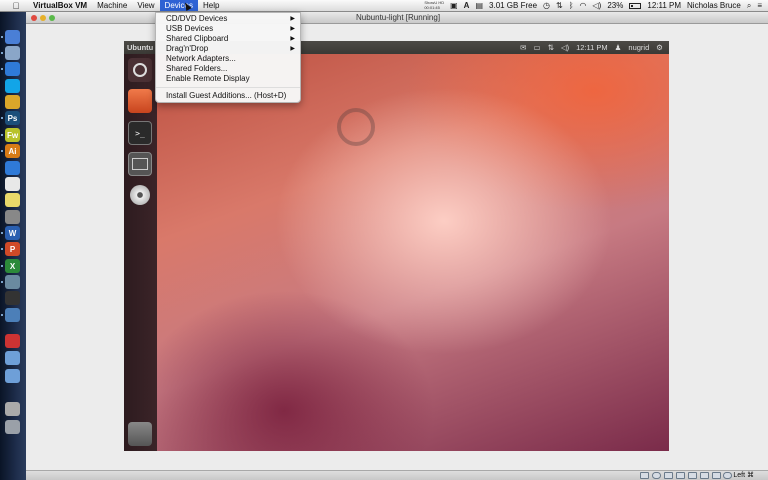  What do you see at coordinates (749, 6) in the screenshot?
I see `spotlight-icon: ⌕` at bounding box center [749, 6].